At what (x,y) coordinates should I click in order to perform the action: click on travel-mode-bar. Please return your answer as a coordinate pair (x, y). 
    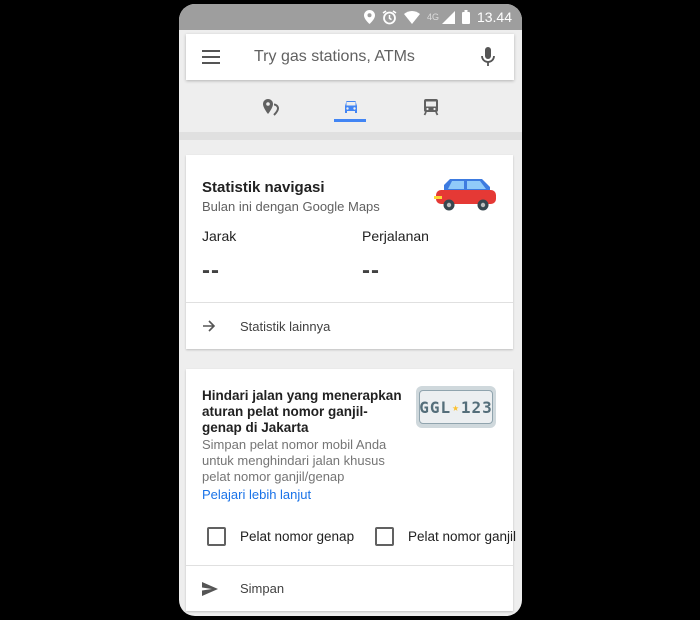
    Looking at the image, I should click on (350, 109).